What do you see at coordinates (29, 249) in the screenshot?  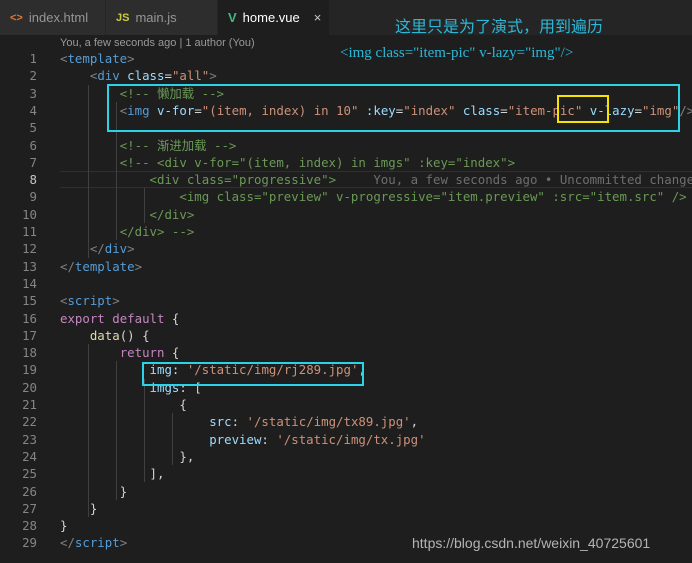 I see `line-number: 12` at bounding box center [29, 249].